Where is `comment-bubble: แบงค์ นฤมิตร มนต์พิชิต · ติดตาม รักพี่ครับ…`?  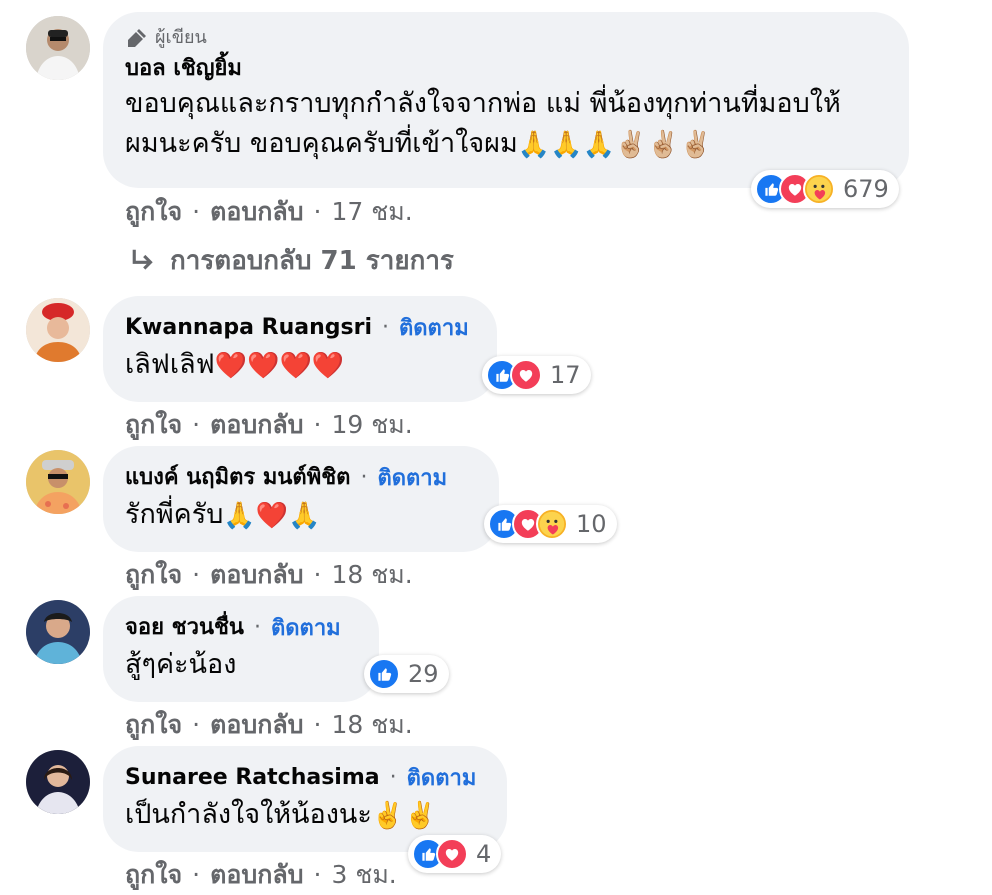 comment-bubble: แบงค์ นฤมิตร มนต์พิชิต · ติดตาม รักพี่ครับ… is located at coordinates (301, 499).